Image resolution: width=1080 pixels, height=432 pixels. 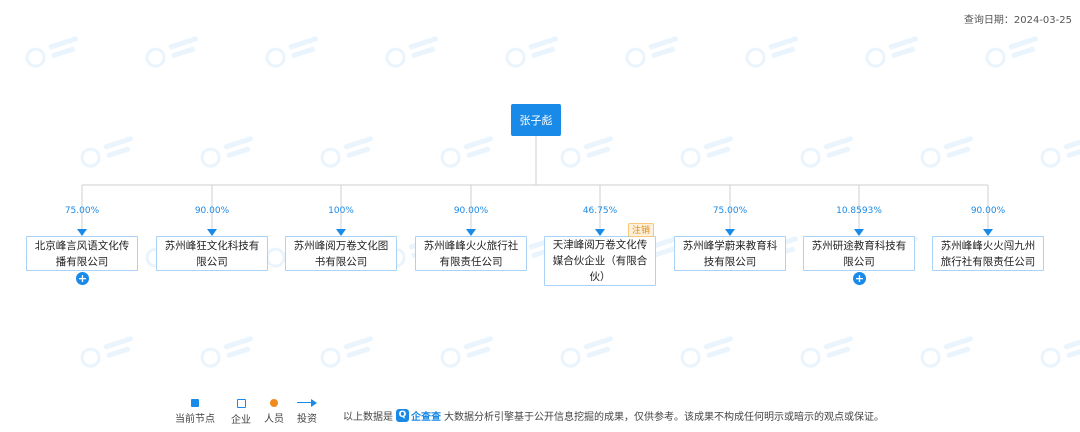 I want to click on company-name: 苏州峰狂文化科技有限公司, so click(x=212, y=253).